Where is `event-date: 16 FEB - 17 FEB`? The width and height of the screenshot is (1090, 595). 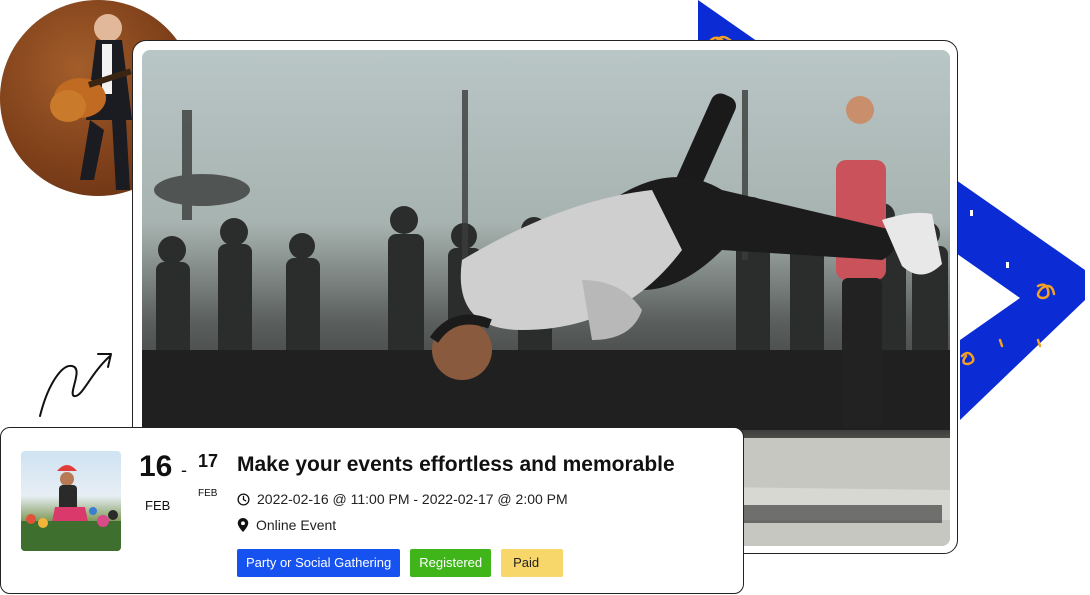 event-date: 16 FEB - 17 FEB is located at coordinates (184, 480).